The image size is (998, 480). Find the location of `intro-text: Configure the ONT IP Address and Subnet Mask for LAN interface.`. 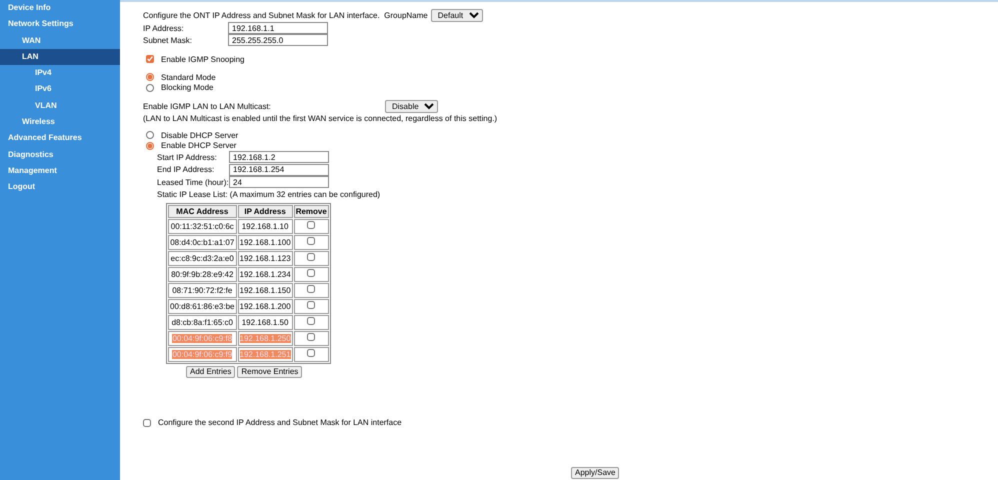

intro-text: Configure the ONT IP Address and Subnet Mask for LAN interface. is located at coordinates (262, 15).